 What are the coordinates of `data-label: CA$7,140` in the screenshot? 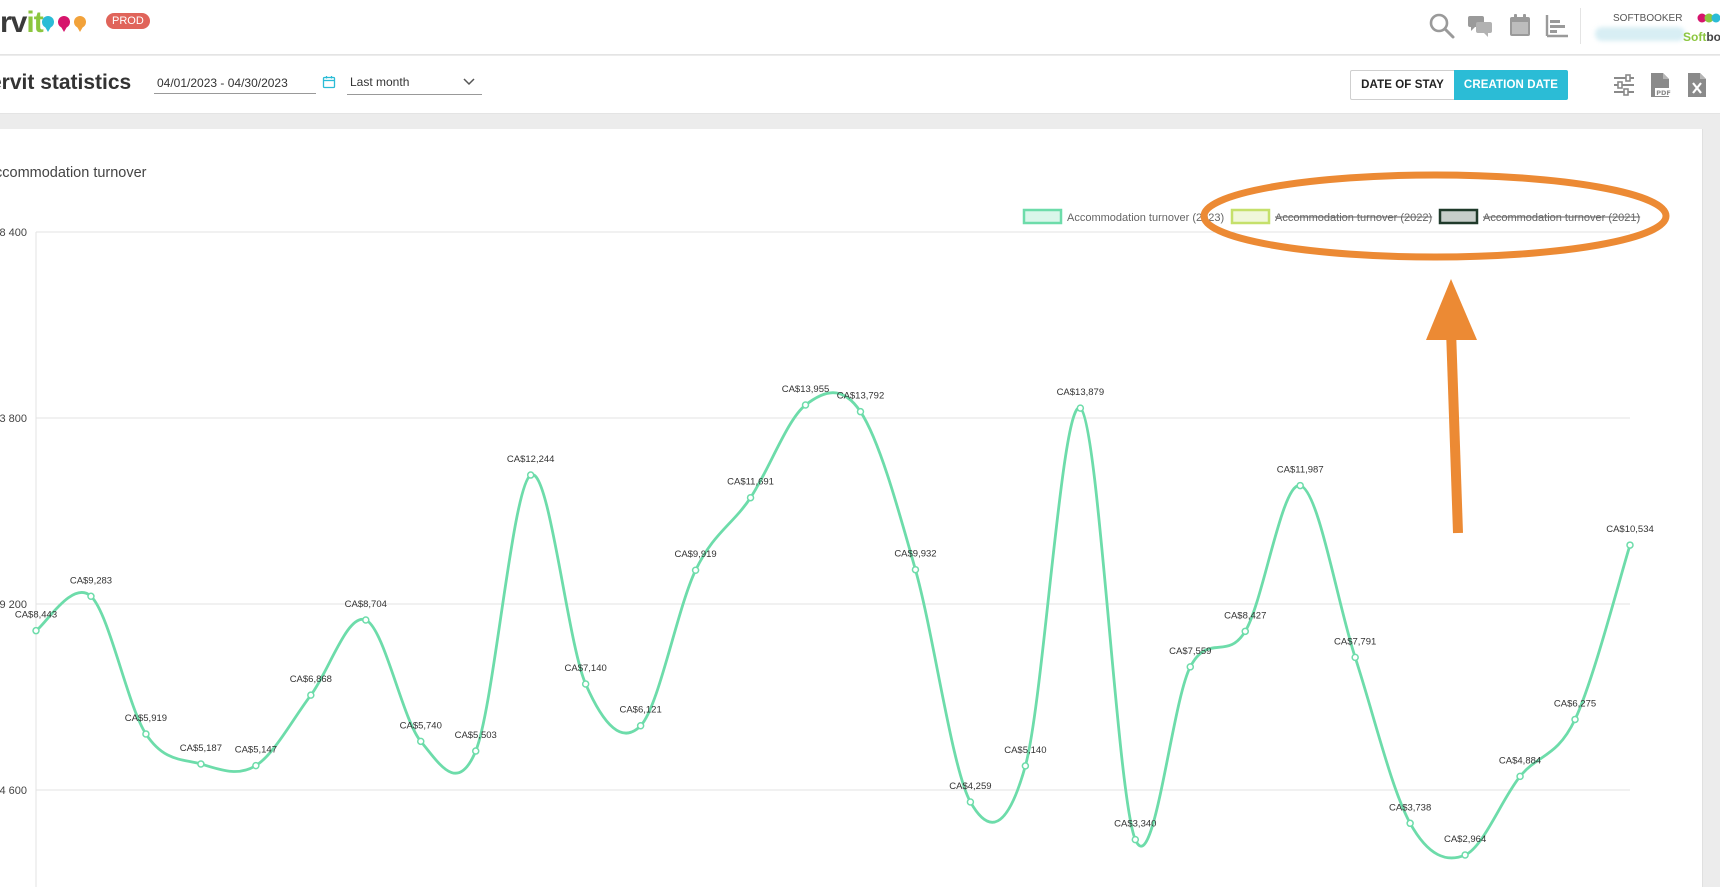 It's located at (586, 668).